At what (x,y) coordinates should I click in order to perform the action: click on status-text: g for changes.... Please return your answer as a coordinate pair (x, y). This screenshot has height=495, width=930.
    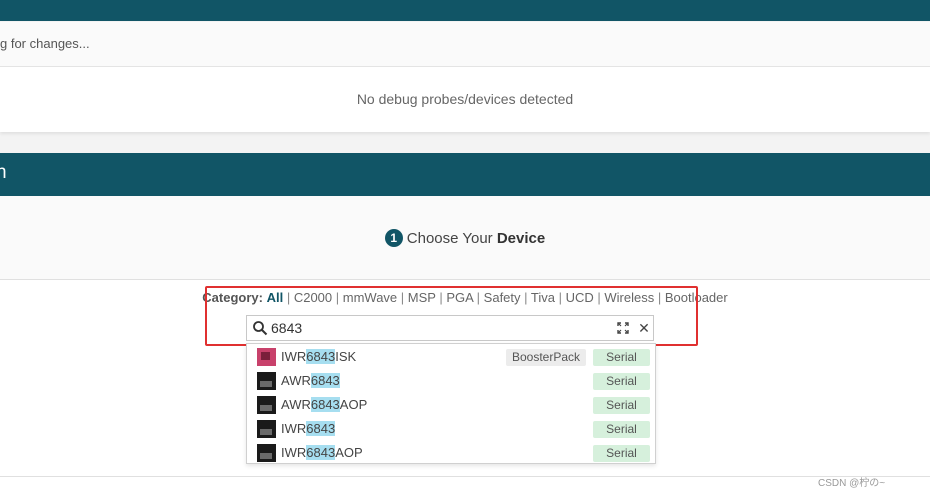
    Looking at the image, I should click on (45, 43).